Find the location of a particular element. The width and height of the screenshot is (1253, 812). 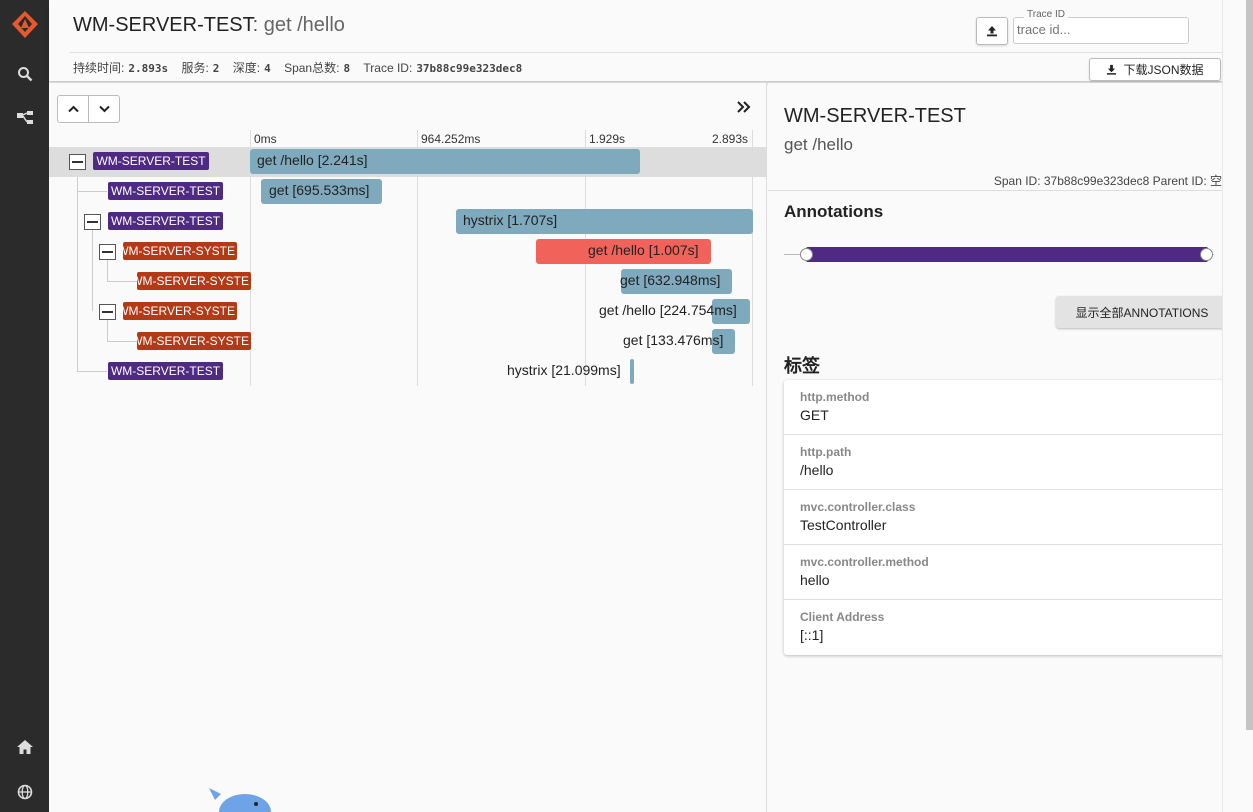

tick-label: 2.893s is located at coordinates (730, 139).